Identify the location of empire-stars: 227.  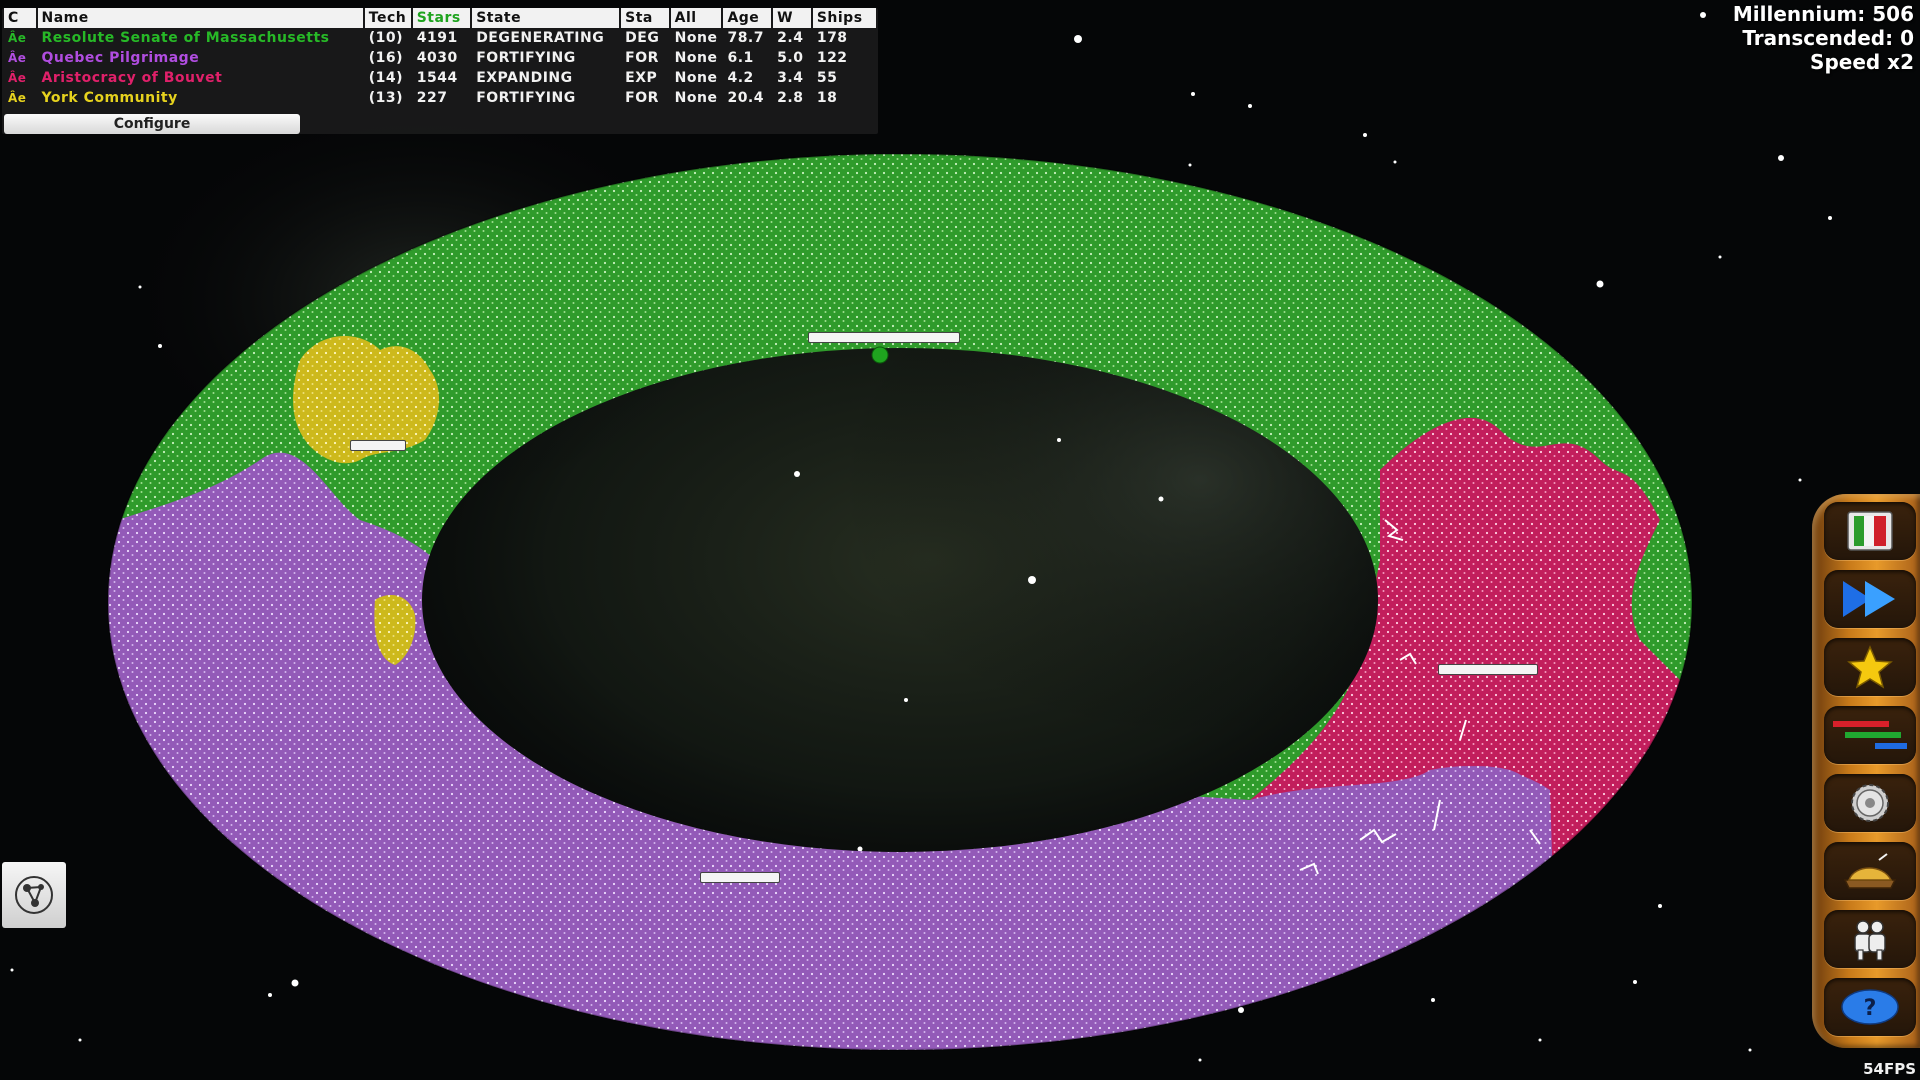
(432, 98).